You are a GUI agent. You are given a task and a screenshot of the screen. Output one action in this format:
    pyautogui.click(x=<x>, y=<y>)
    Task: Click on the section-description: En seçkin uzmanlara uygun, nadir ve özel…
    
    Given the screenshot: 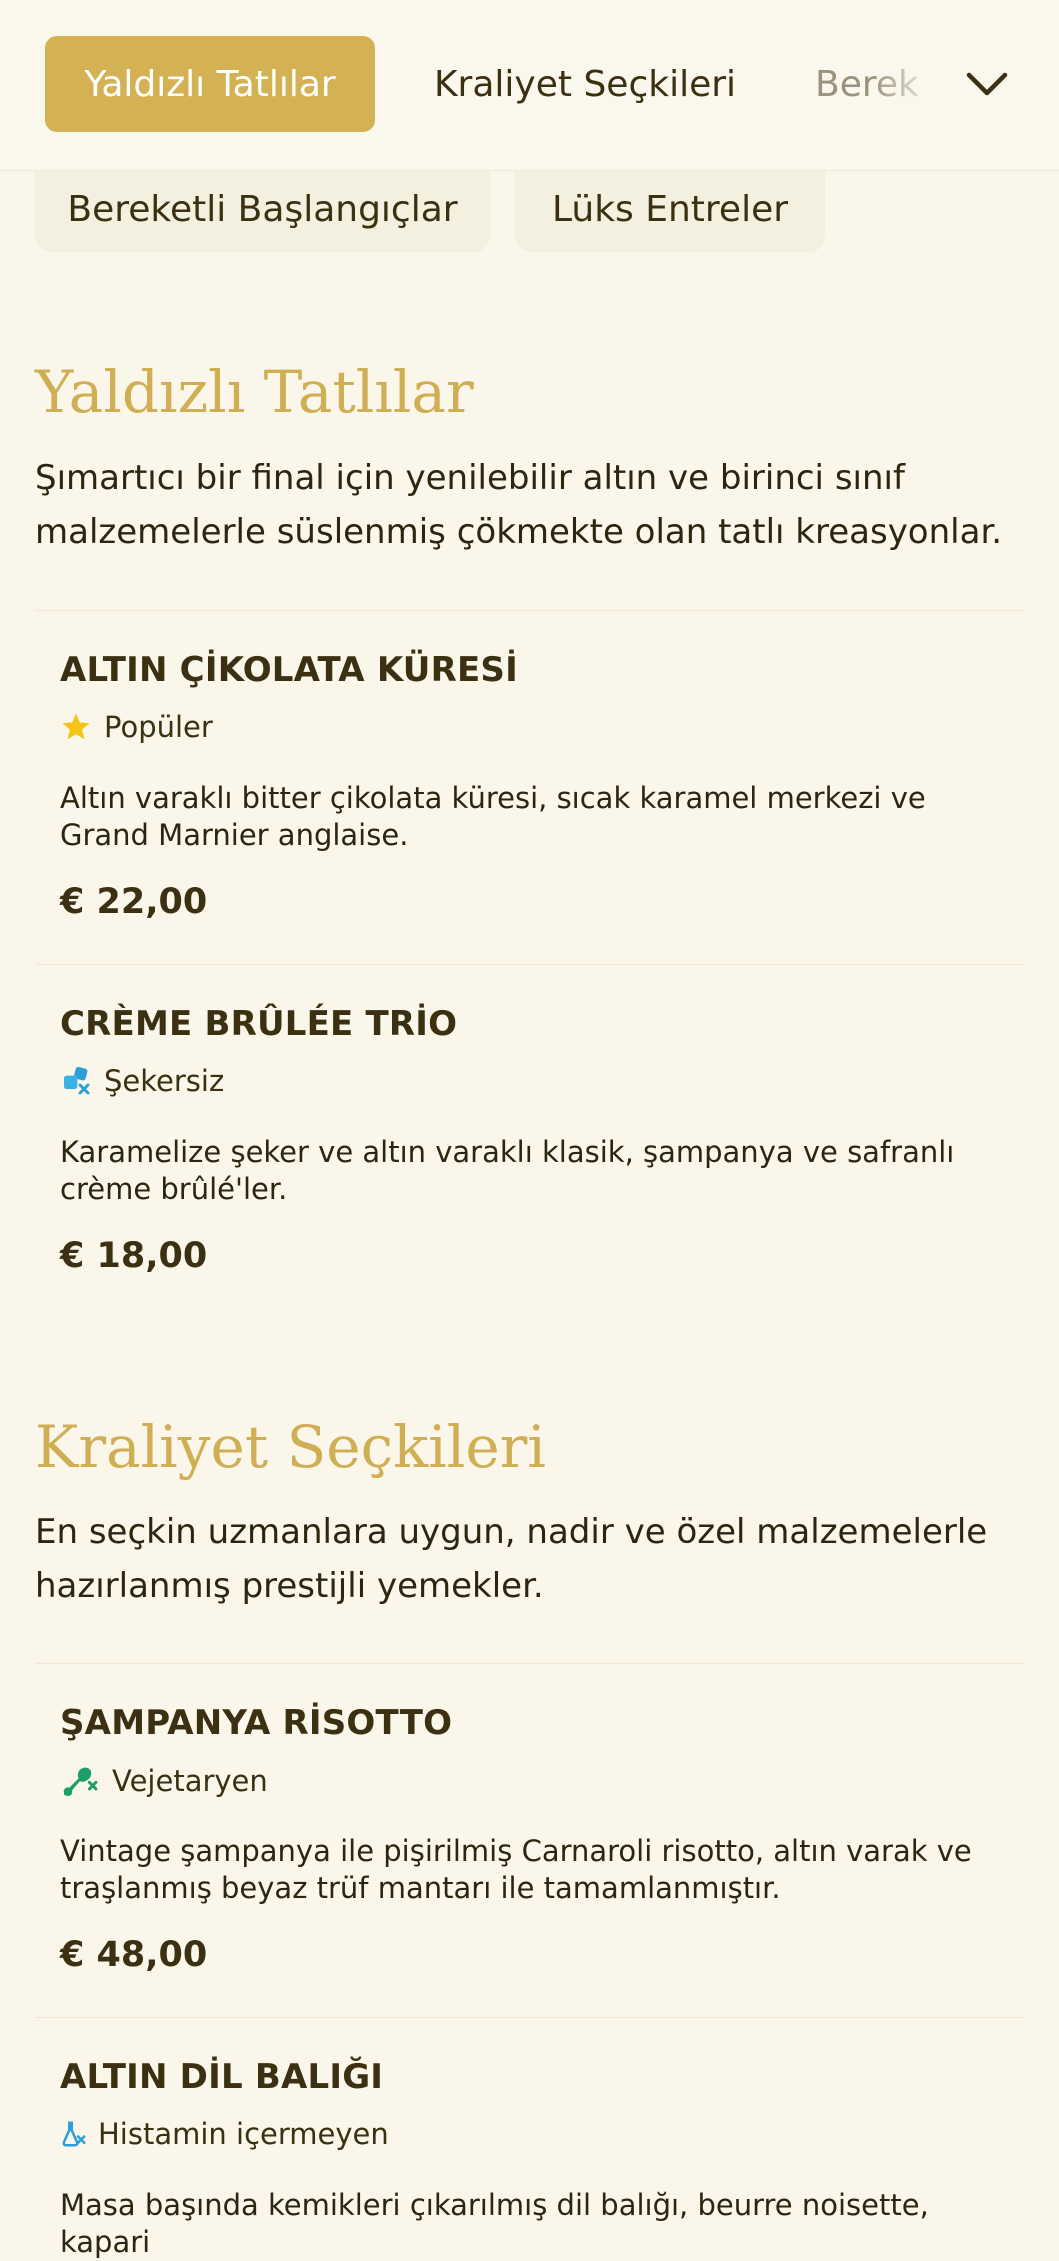 What is the action you would take?
    pyautogui.click(x=511, y=1559)
    